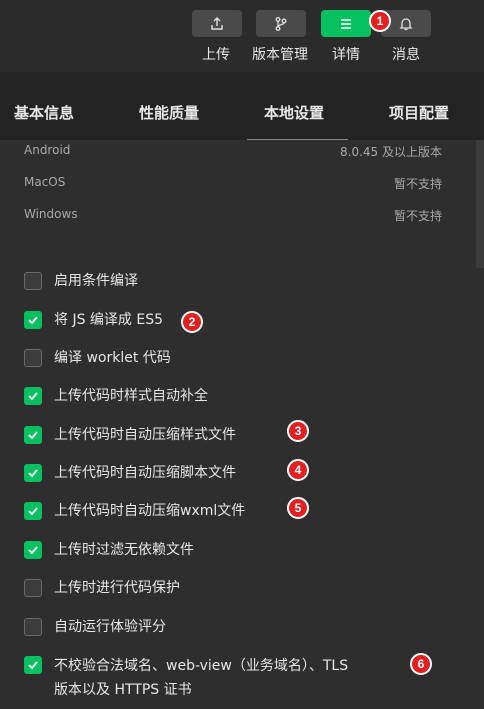 This screenshot has width=484, height=709. I want to click on annotation-badge-4: 4, so click(298, 470).